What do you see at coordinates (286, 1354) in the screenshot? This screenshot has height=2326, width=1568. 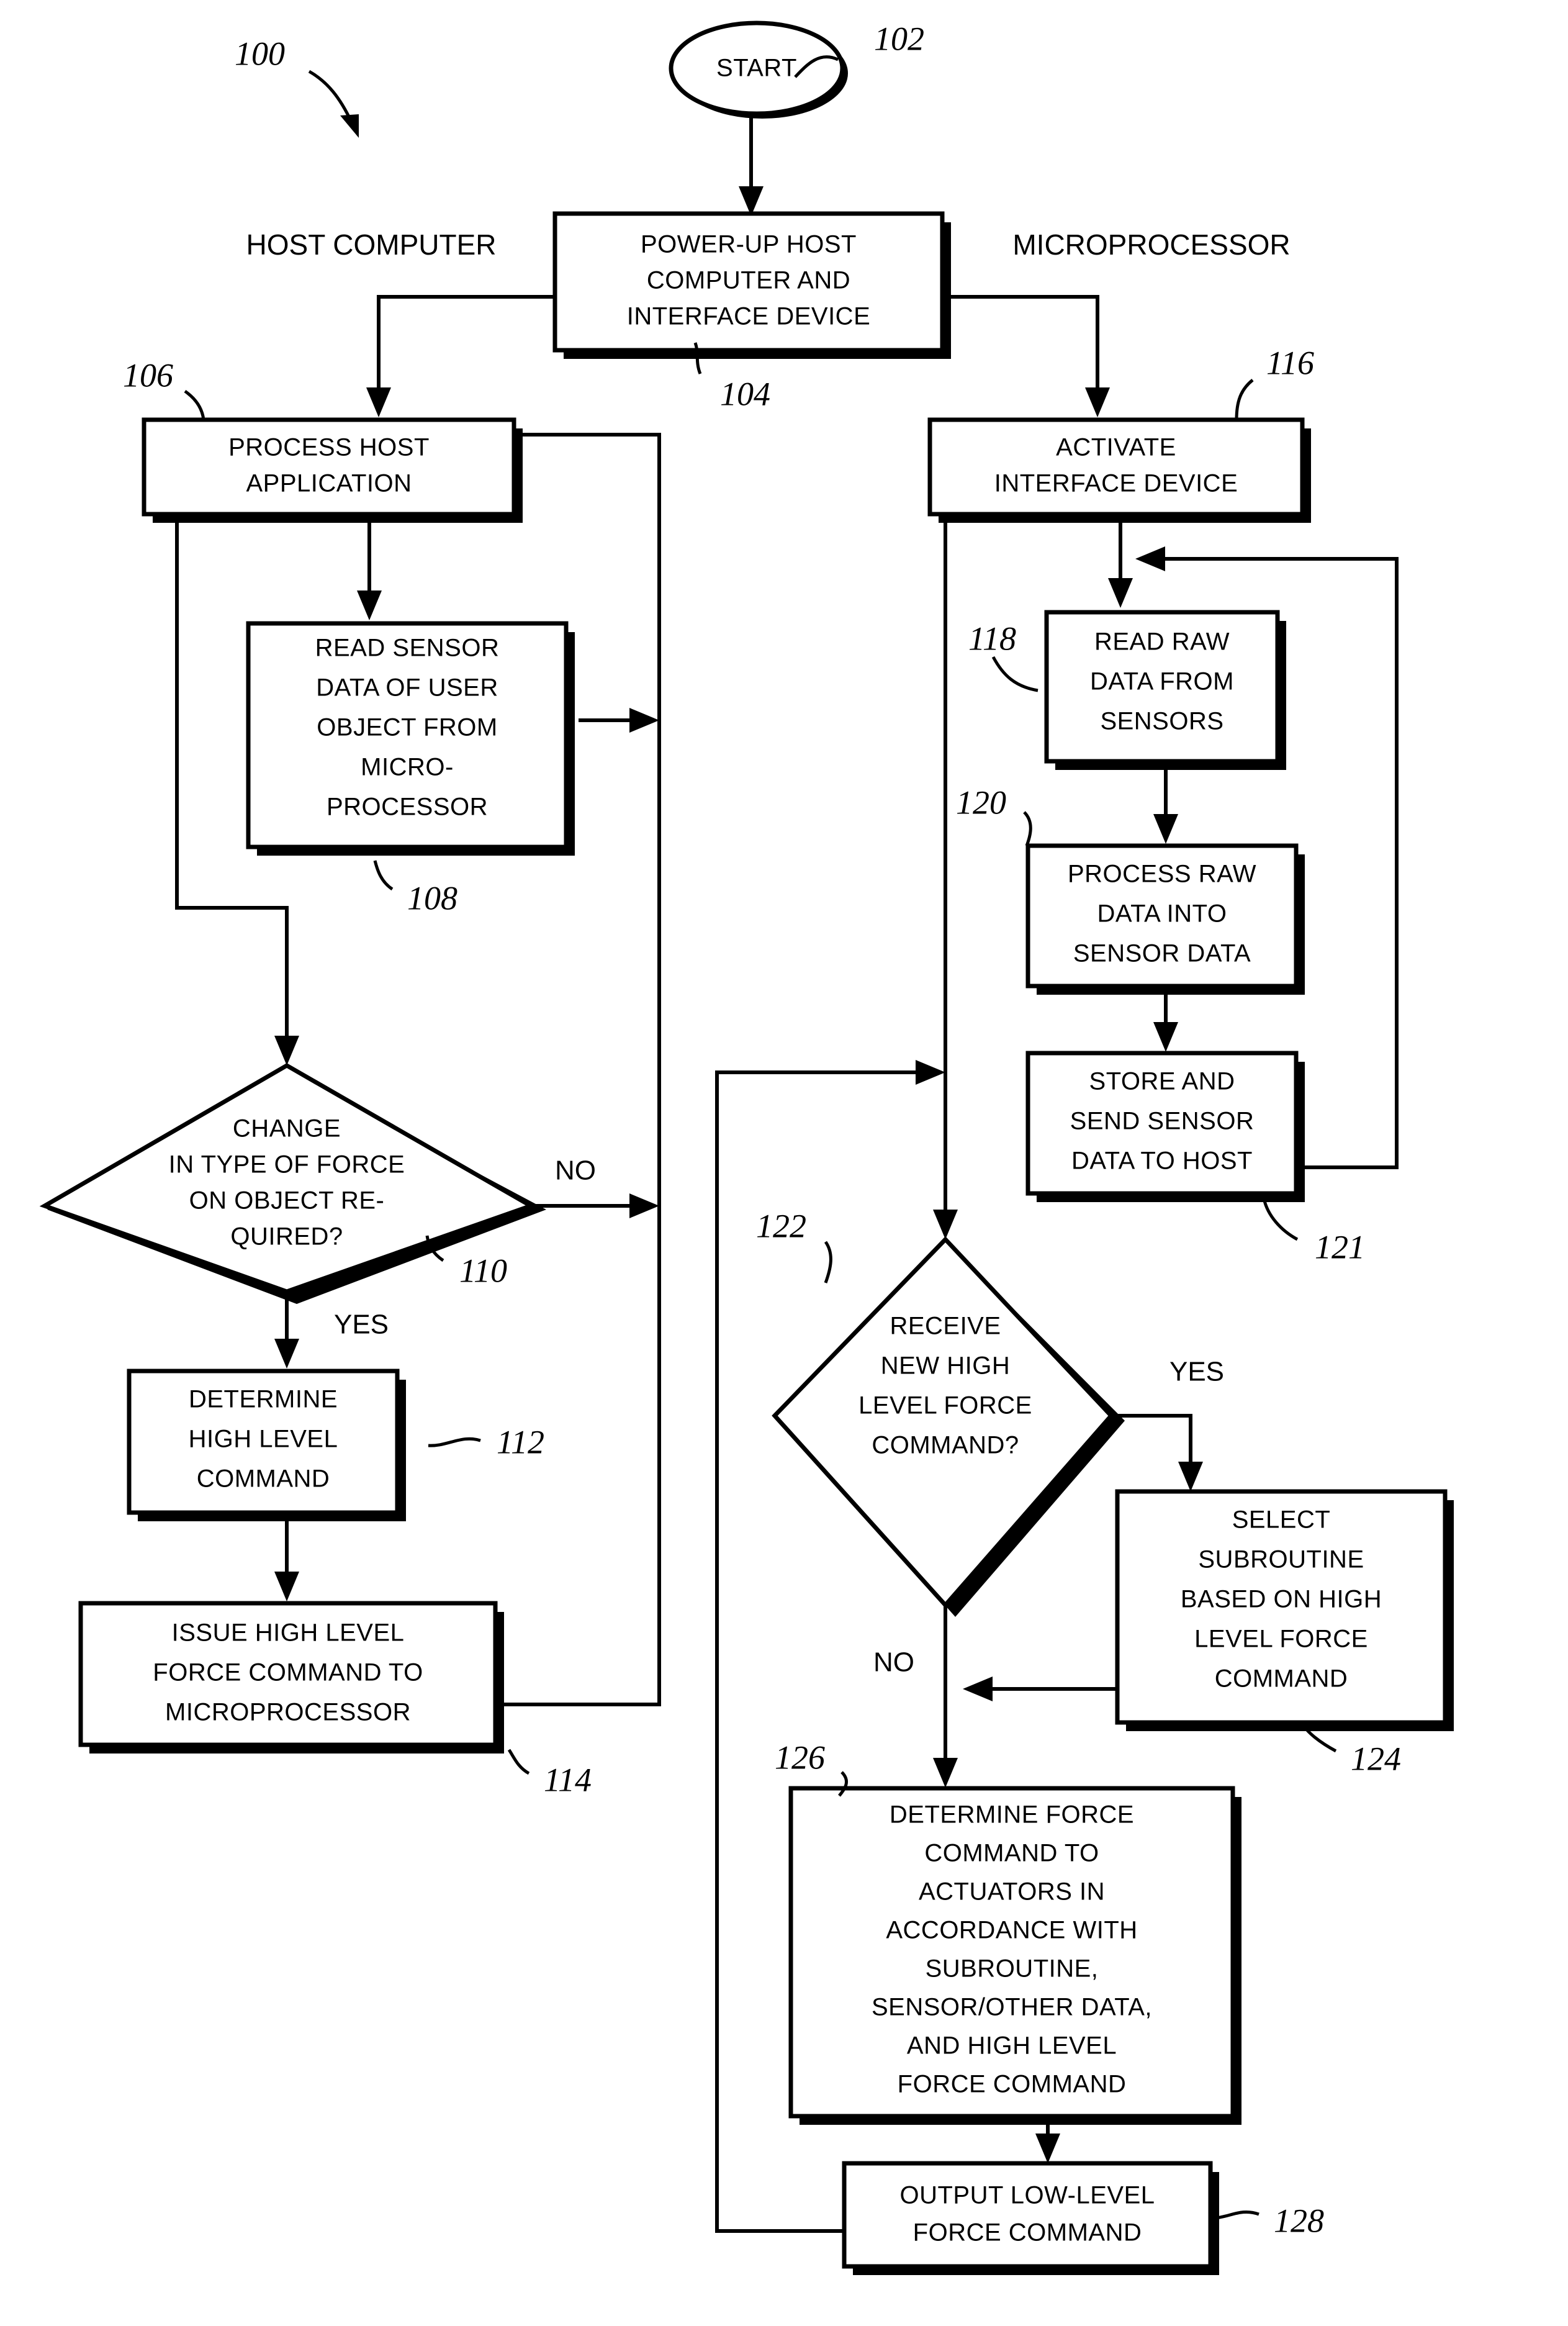 I see `arrowhead-decision110-yes-to-determine112` at bounding box center [286, 1354].